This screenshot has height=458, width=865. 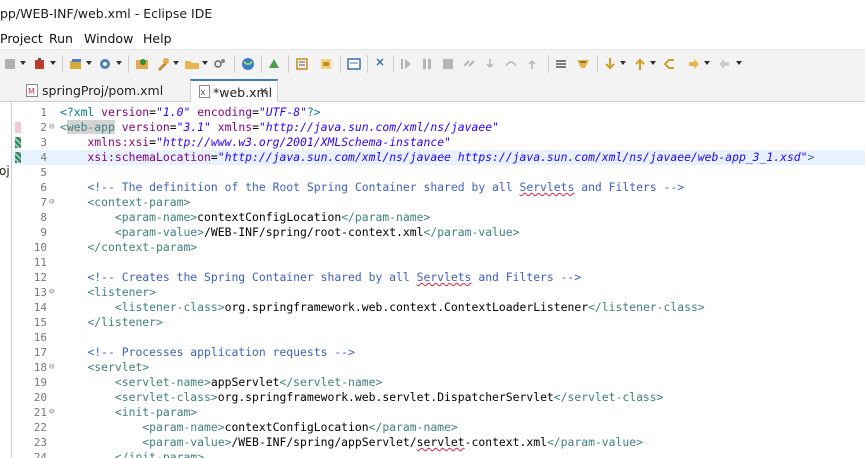 What do you see at coordinates (583, 64) in the screenshot?
I see `bookmark-icon` at bounding box center [583, 64].